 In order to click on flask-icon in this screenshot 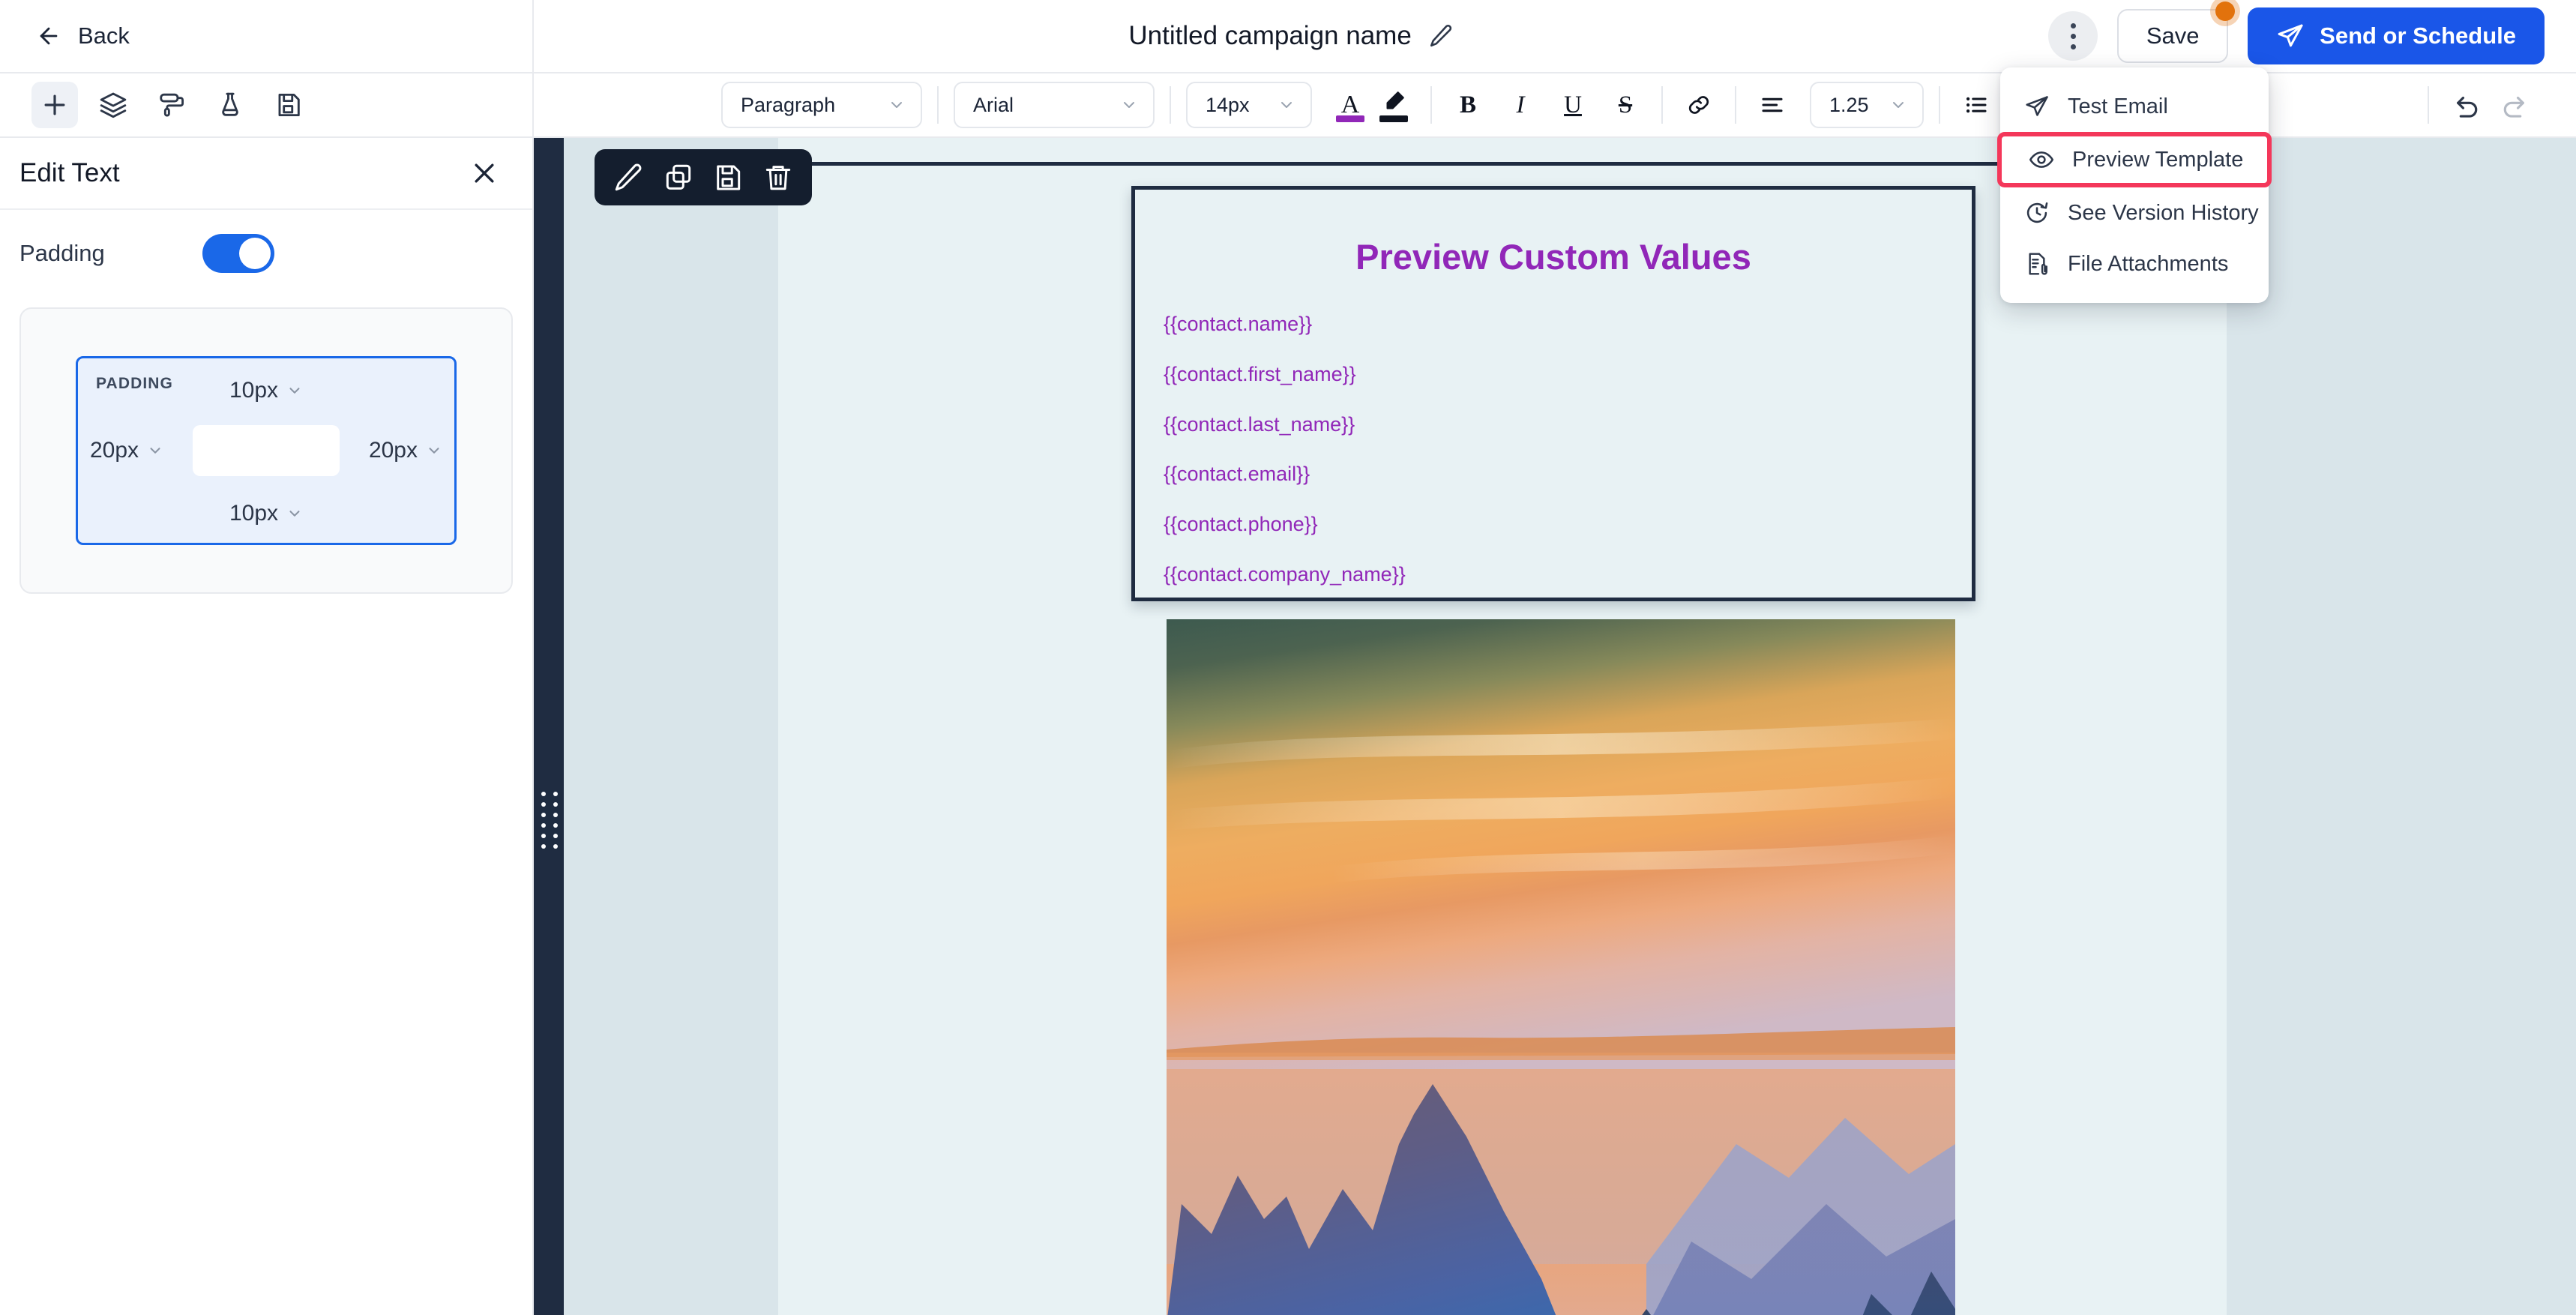, I will do `click(230, 104)`.